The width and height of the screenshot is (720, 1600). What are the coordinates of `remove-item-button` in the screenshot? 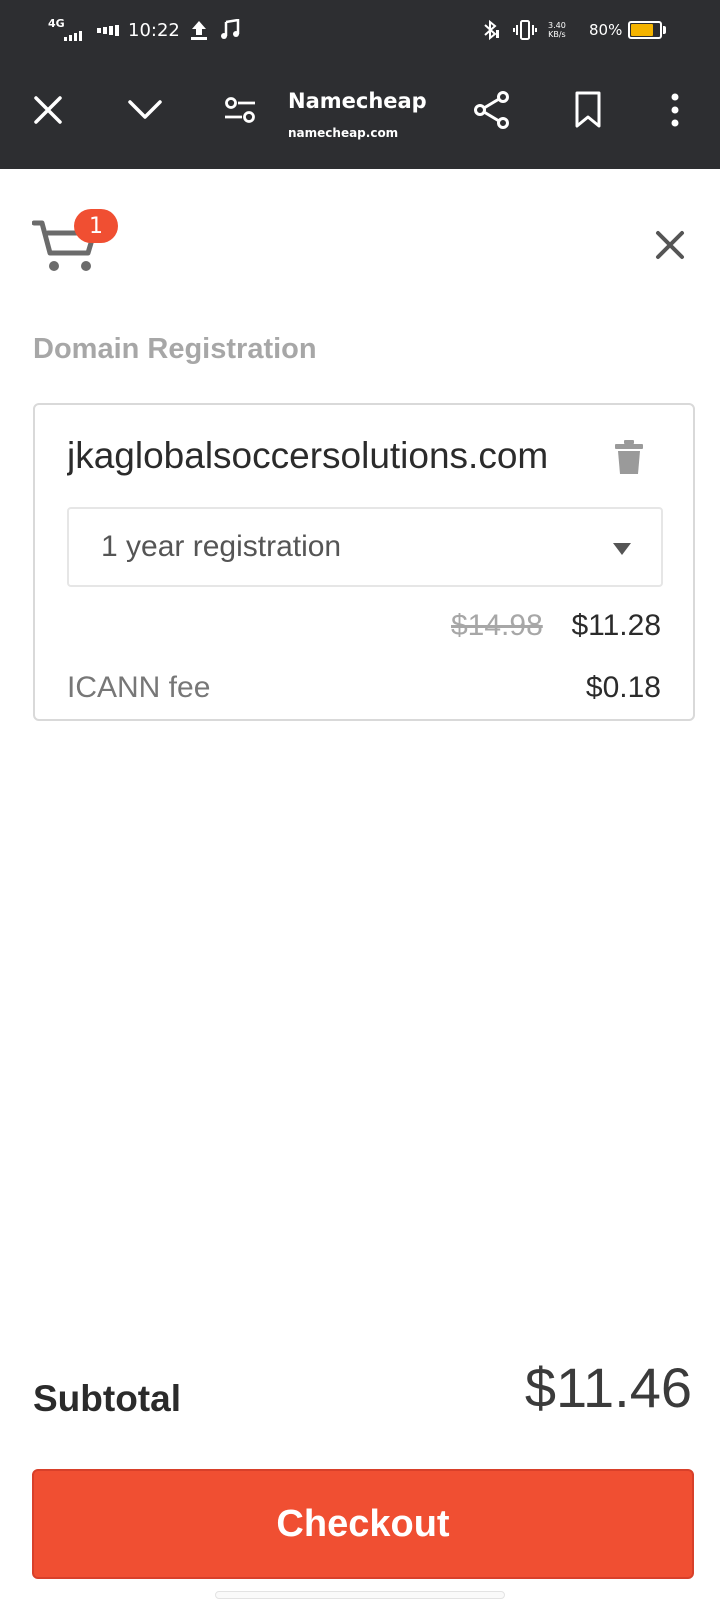 It's located at (629, 457).